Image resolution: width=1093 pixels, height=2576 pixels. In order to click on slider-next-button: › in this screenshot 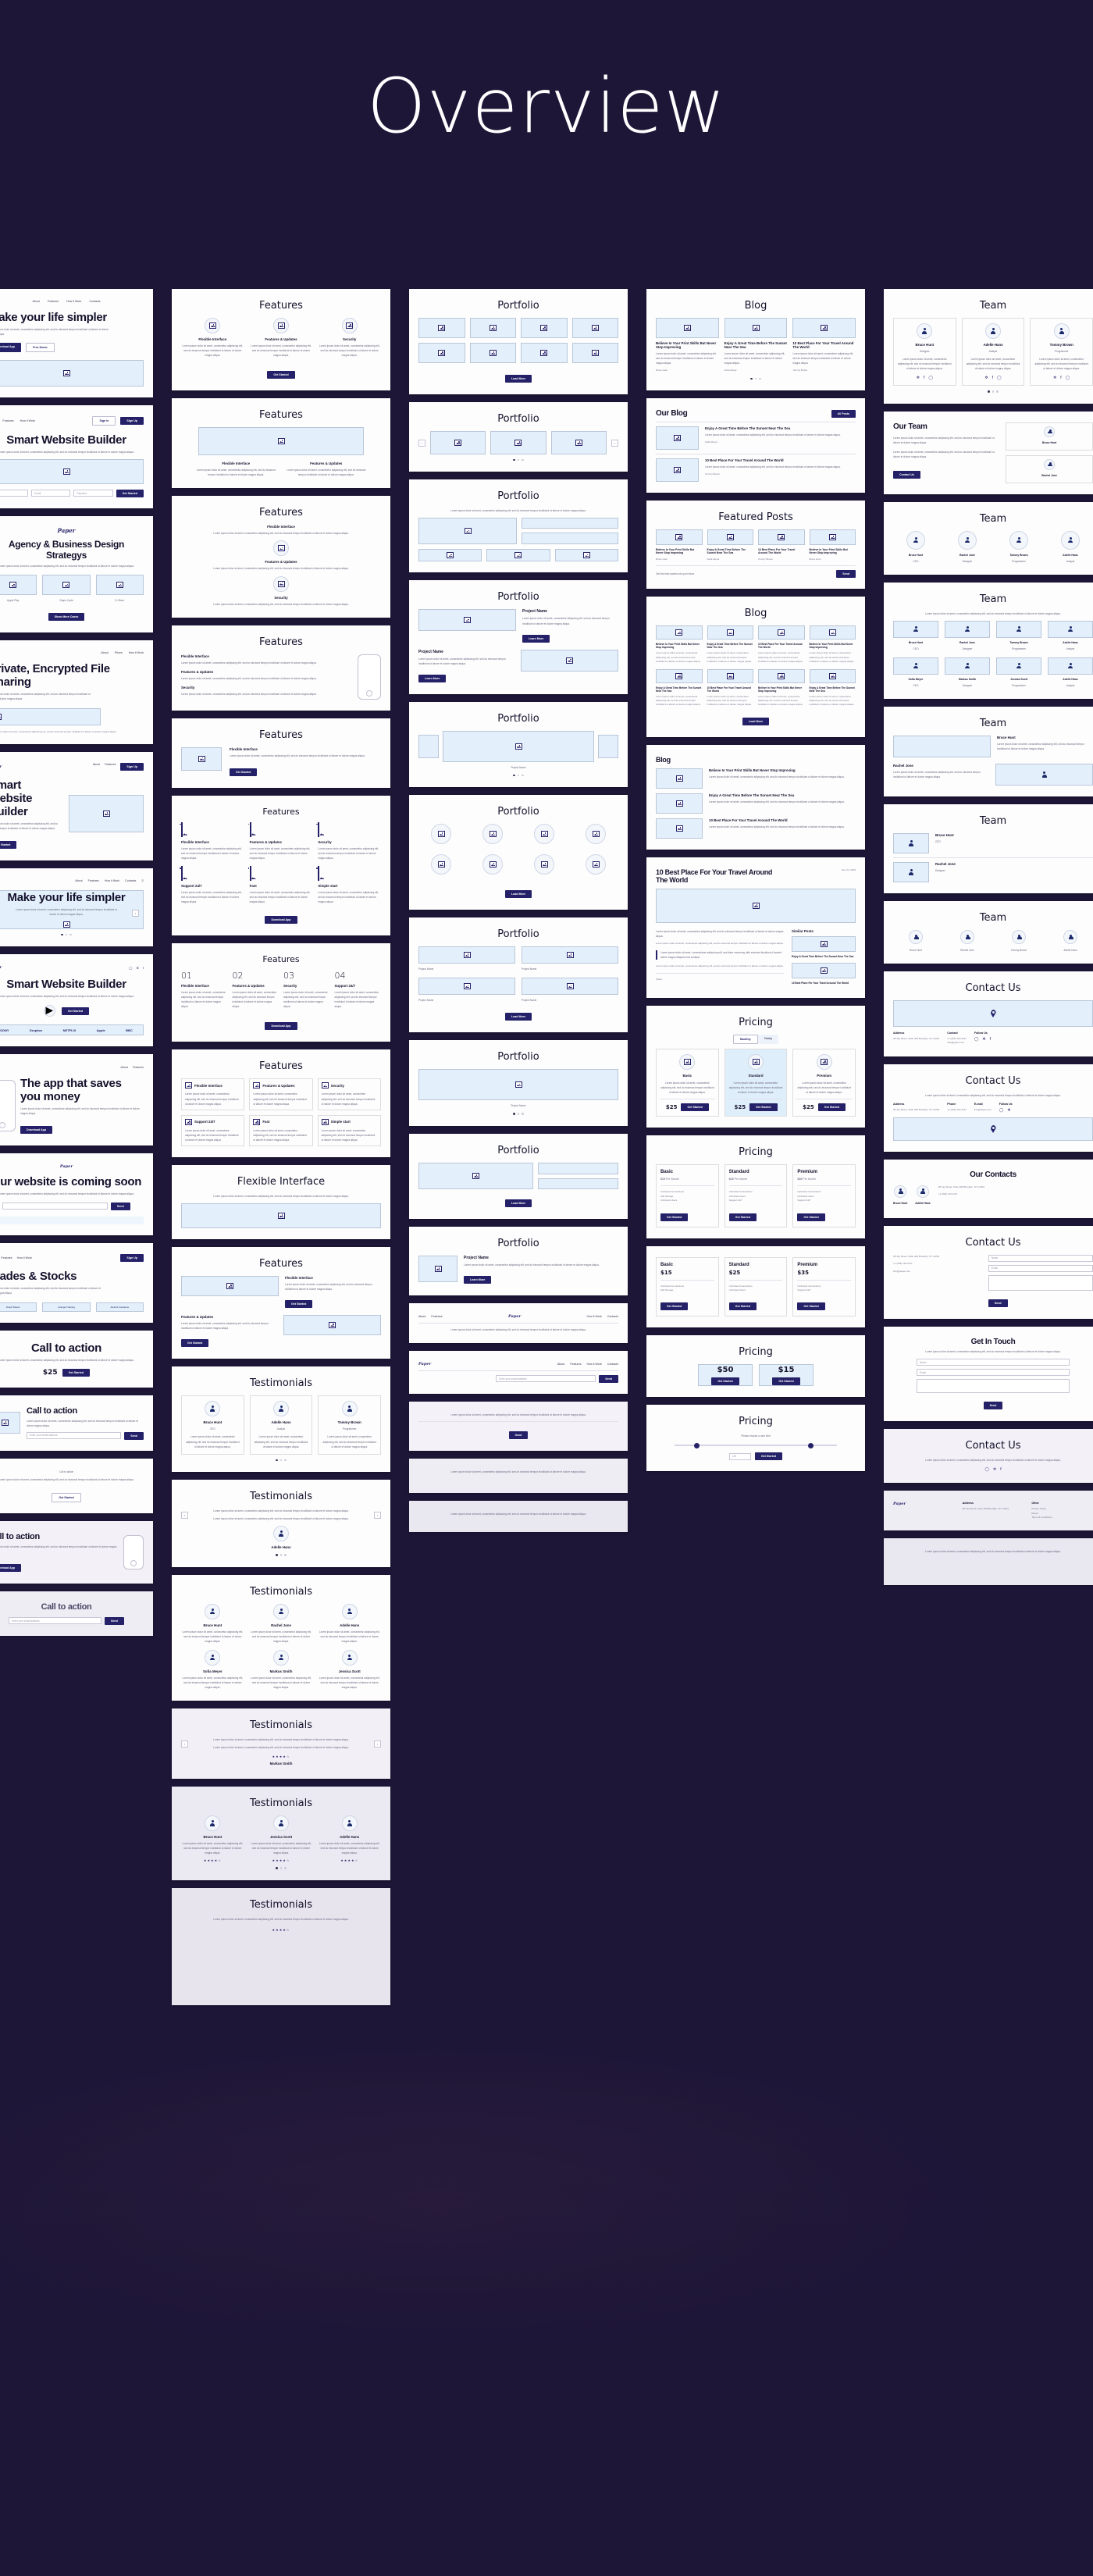, I will do `click(135, 913)`.